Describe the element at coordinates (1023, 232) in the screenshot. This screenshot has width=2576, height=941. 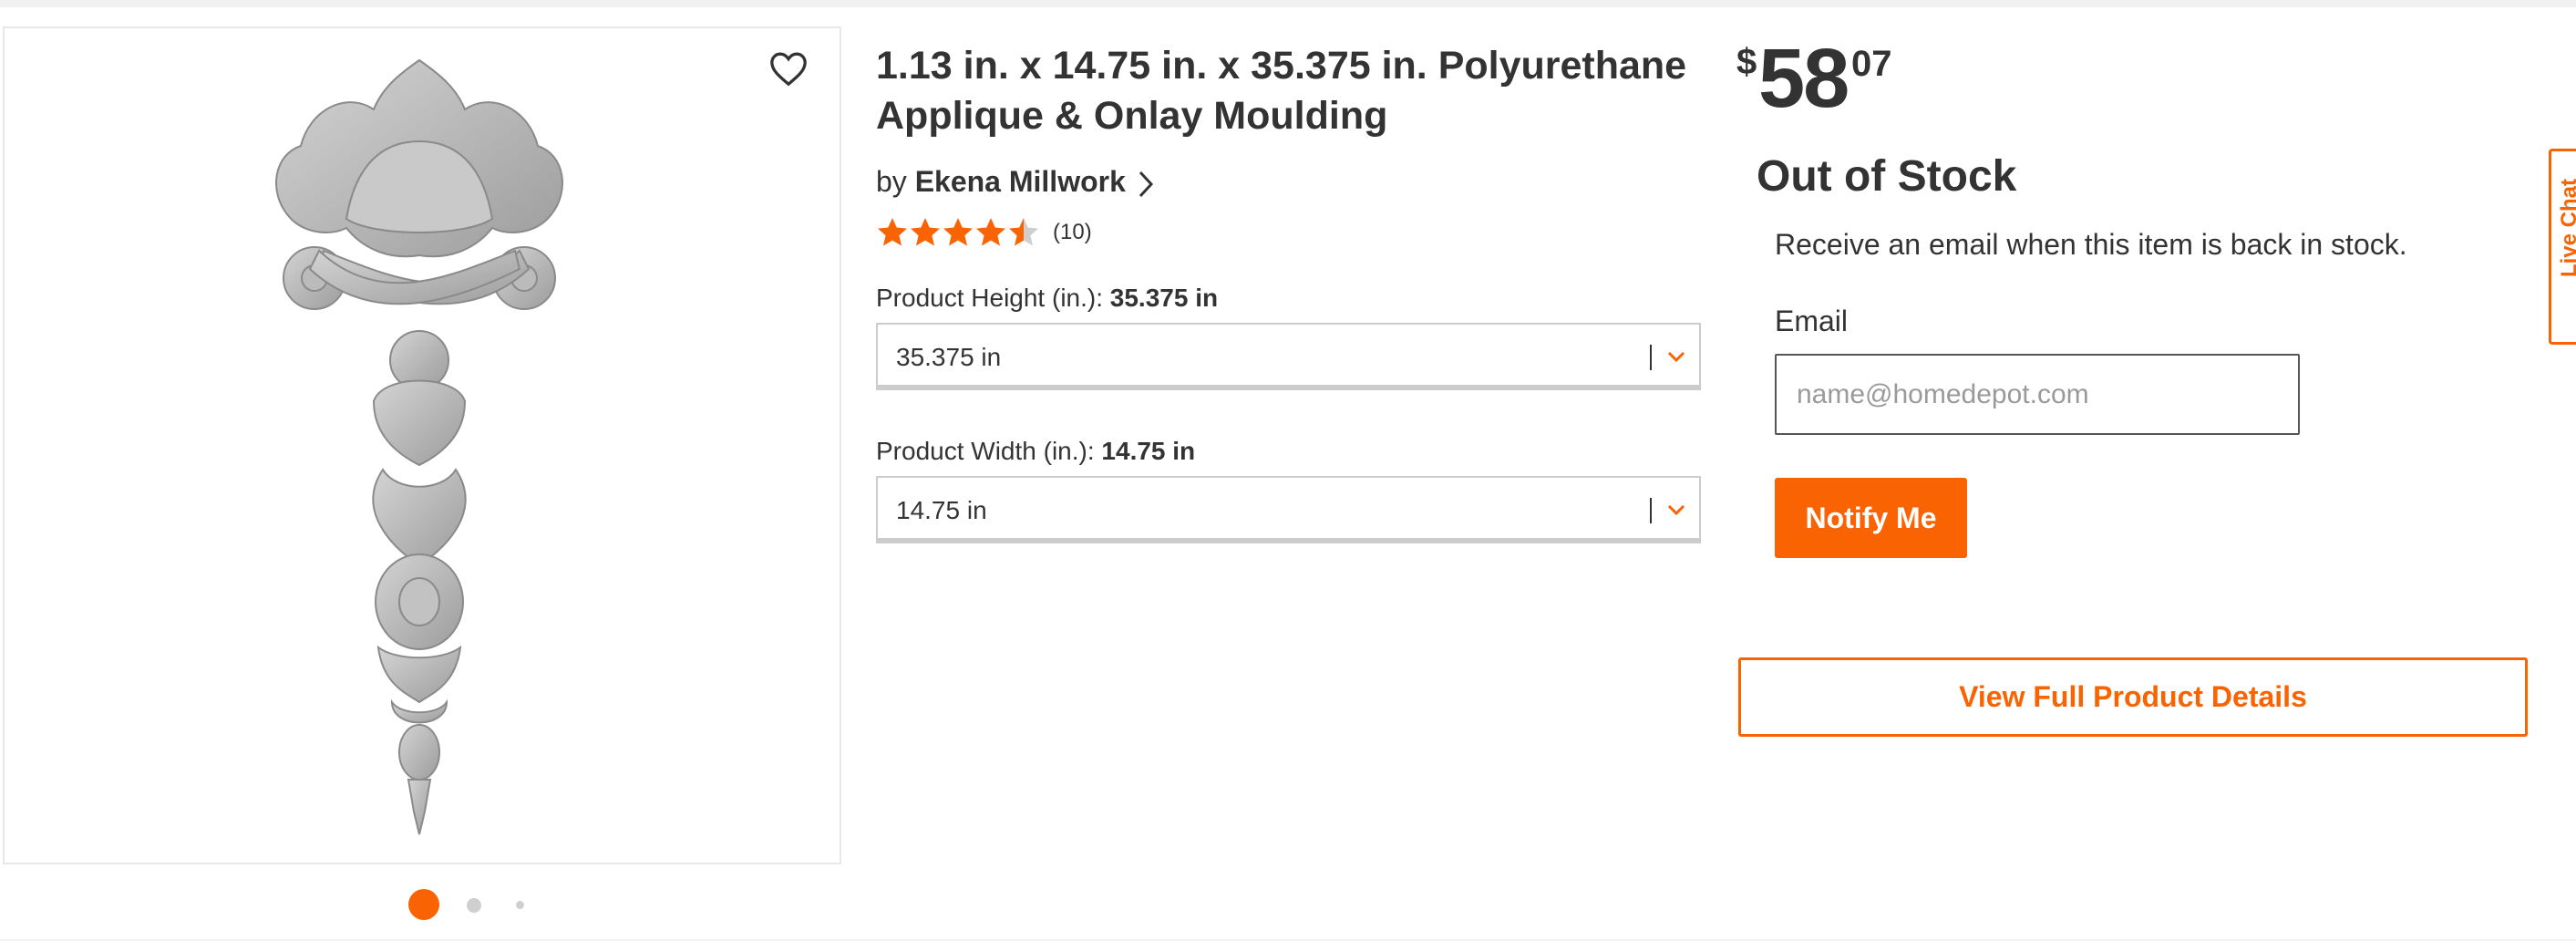
I see `star-half-icon` at that location.